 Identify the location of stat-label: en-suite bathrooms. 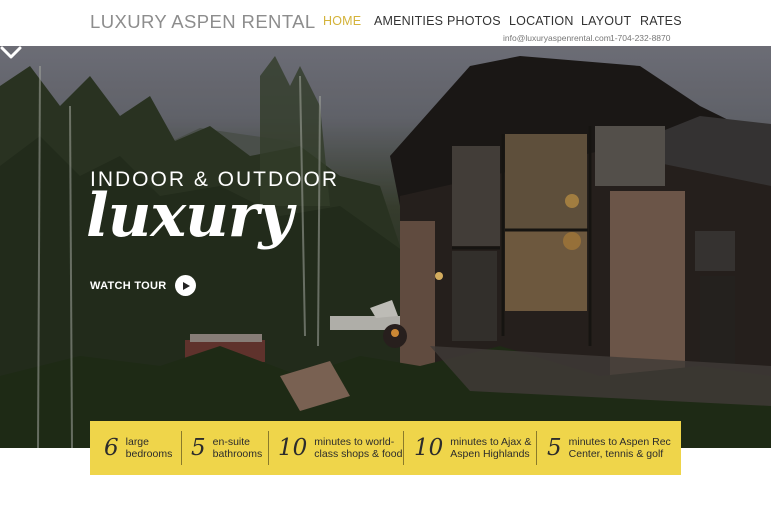
(237, 448).